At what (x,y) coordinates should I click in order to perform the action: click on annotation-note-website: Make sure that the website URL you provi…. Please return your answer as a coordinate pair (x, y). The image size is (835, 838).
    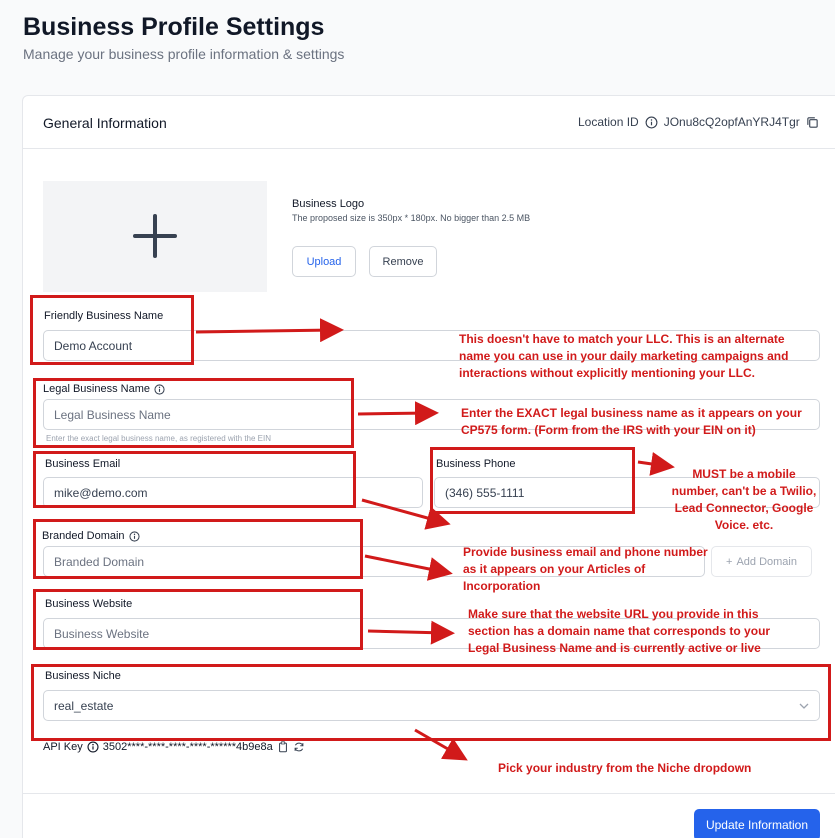
    Looking at the image, I should click on (619, 631).